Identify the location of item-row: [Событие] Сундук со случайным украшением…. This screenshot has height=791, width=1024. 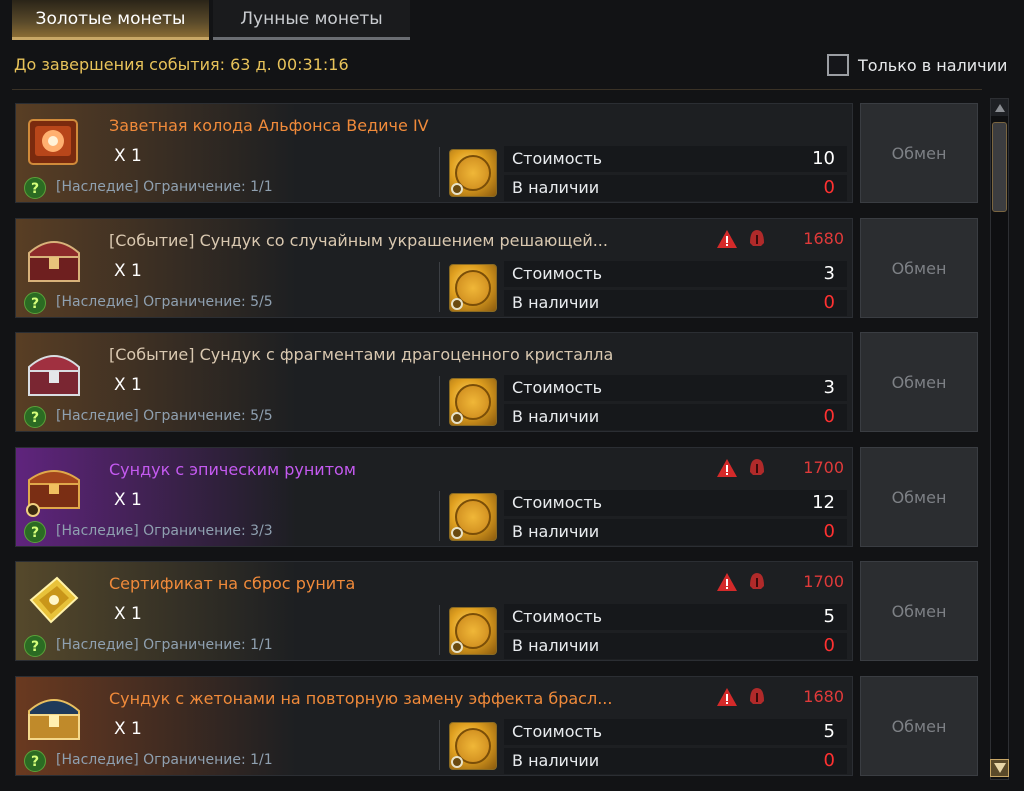
(434, 268).